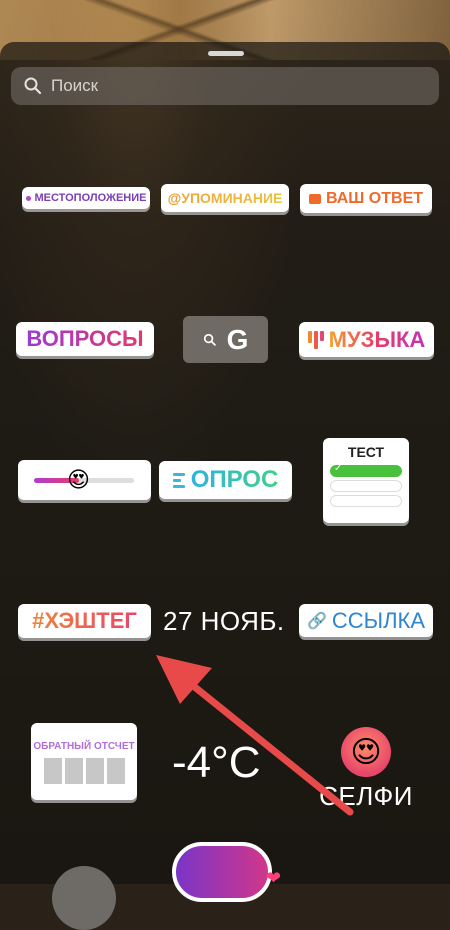  Describe the element at coordinates (237, 339) in the screenshot. I see `gif-label: G` at that location.